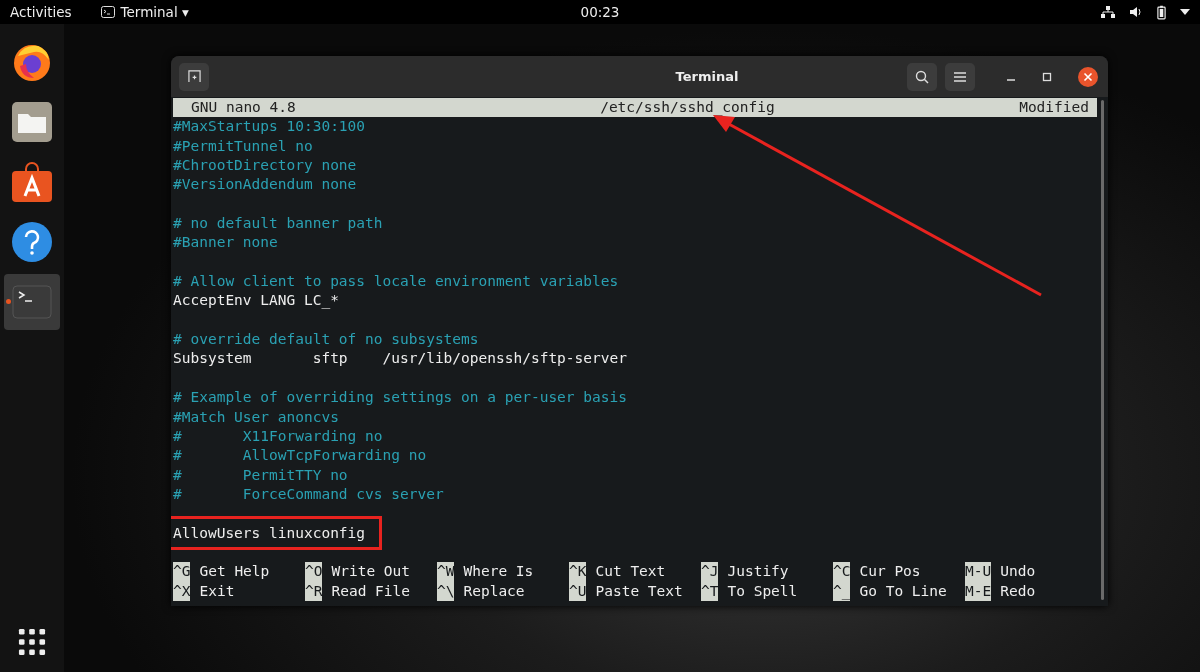 This screenshot has width=1200, height=672. Describe the element at coordinates (1185, 12) in the screenshot. I see `caret-icon` at that location.